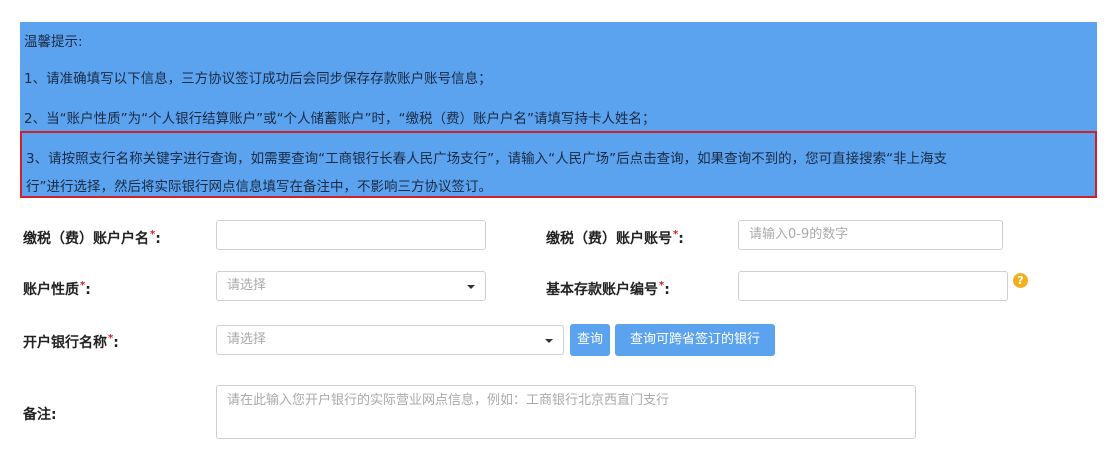  Describe the element at coordinates (1020, 280) in the screenshot. I see `help-icon: ?` at that location.